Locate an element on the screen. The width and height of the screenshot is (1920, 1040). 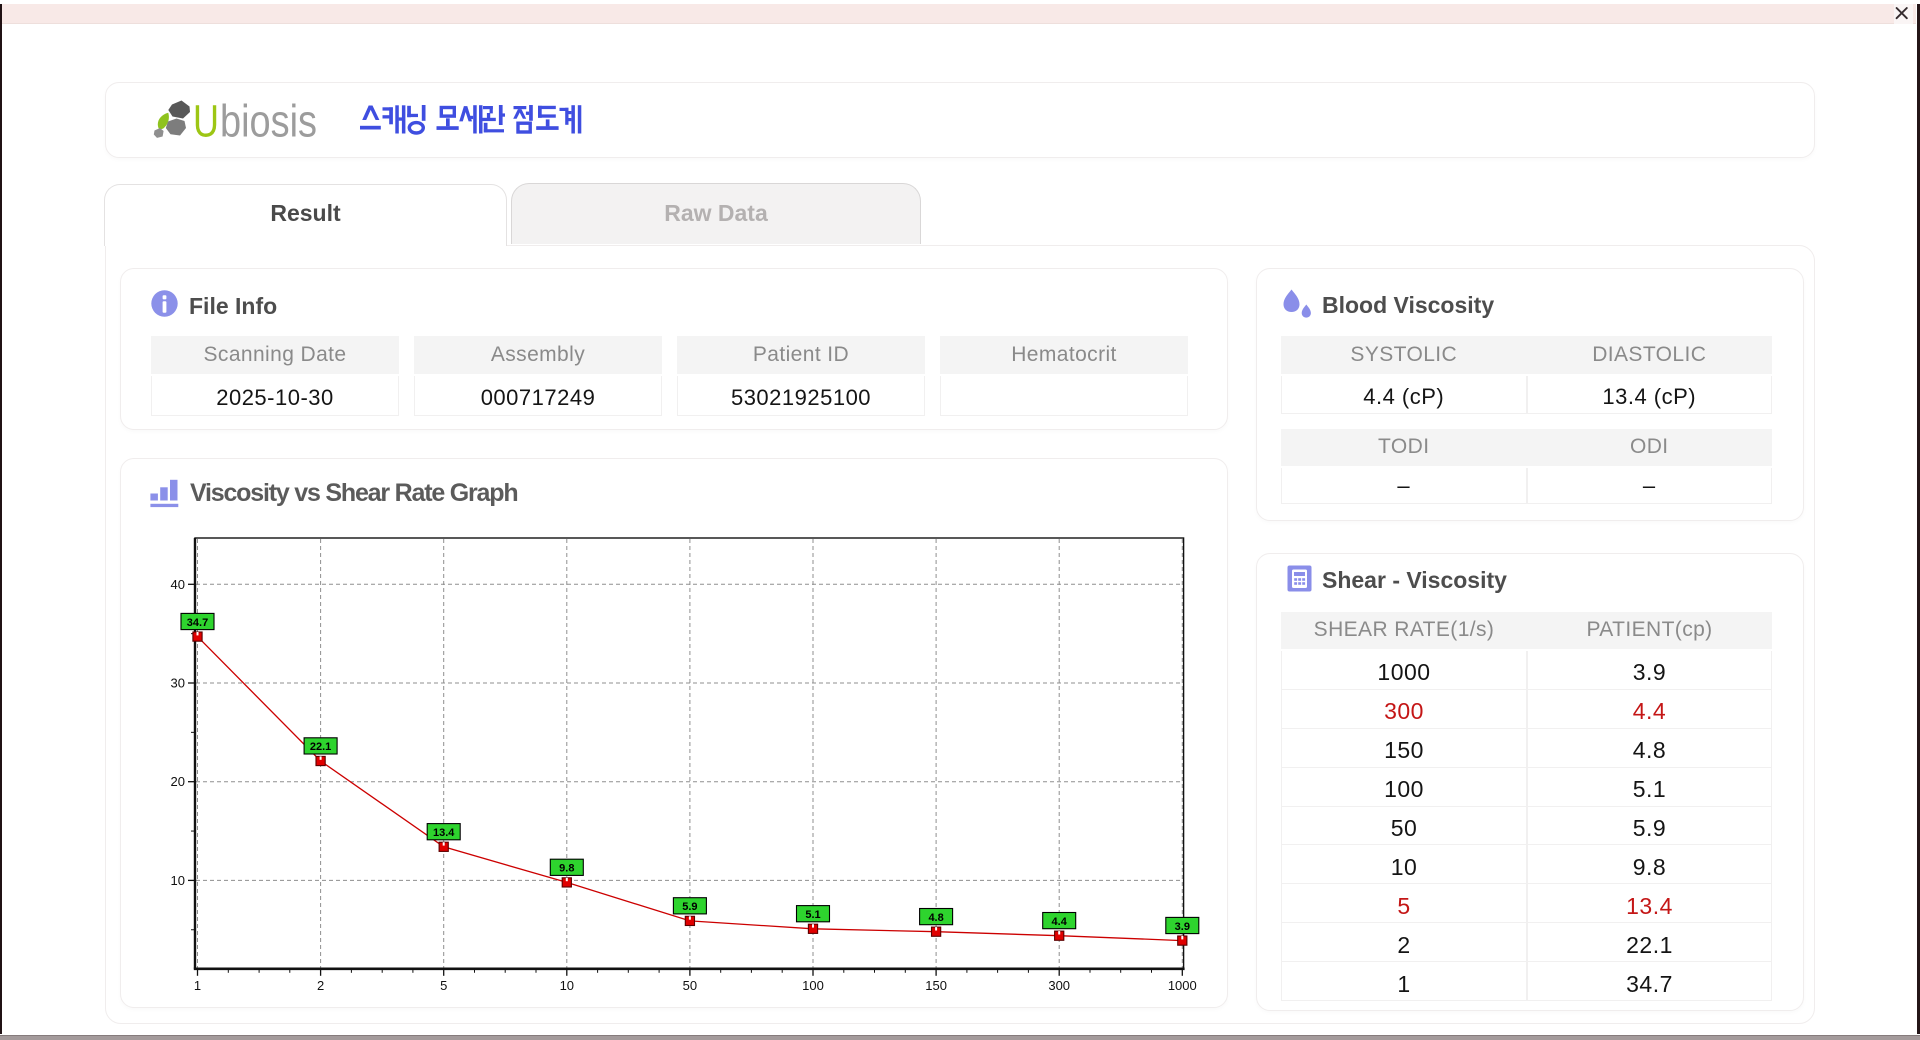
svg-text: 300 is located at coordinates (1059, 985).